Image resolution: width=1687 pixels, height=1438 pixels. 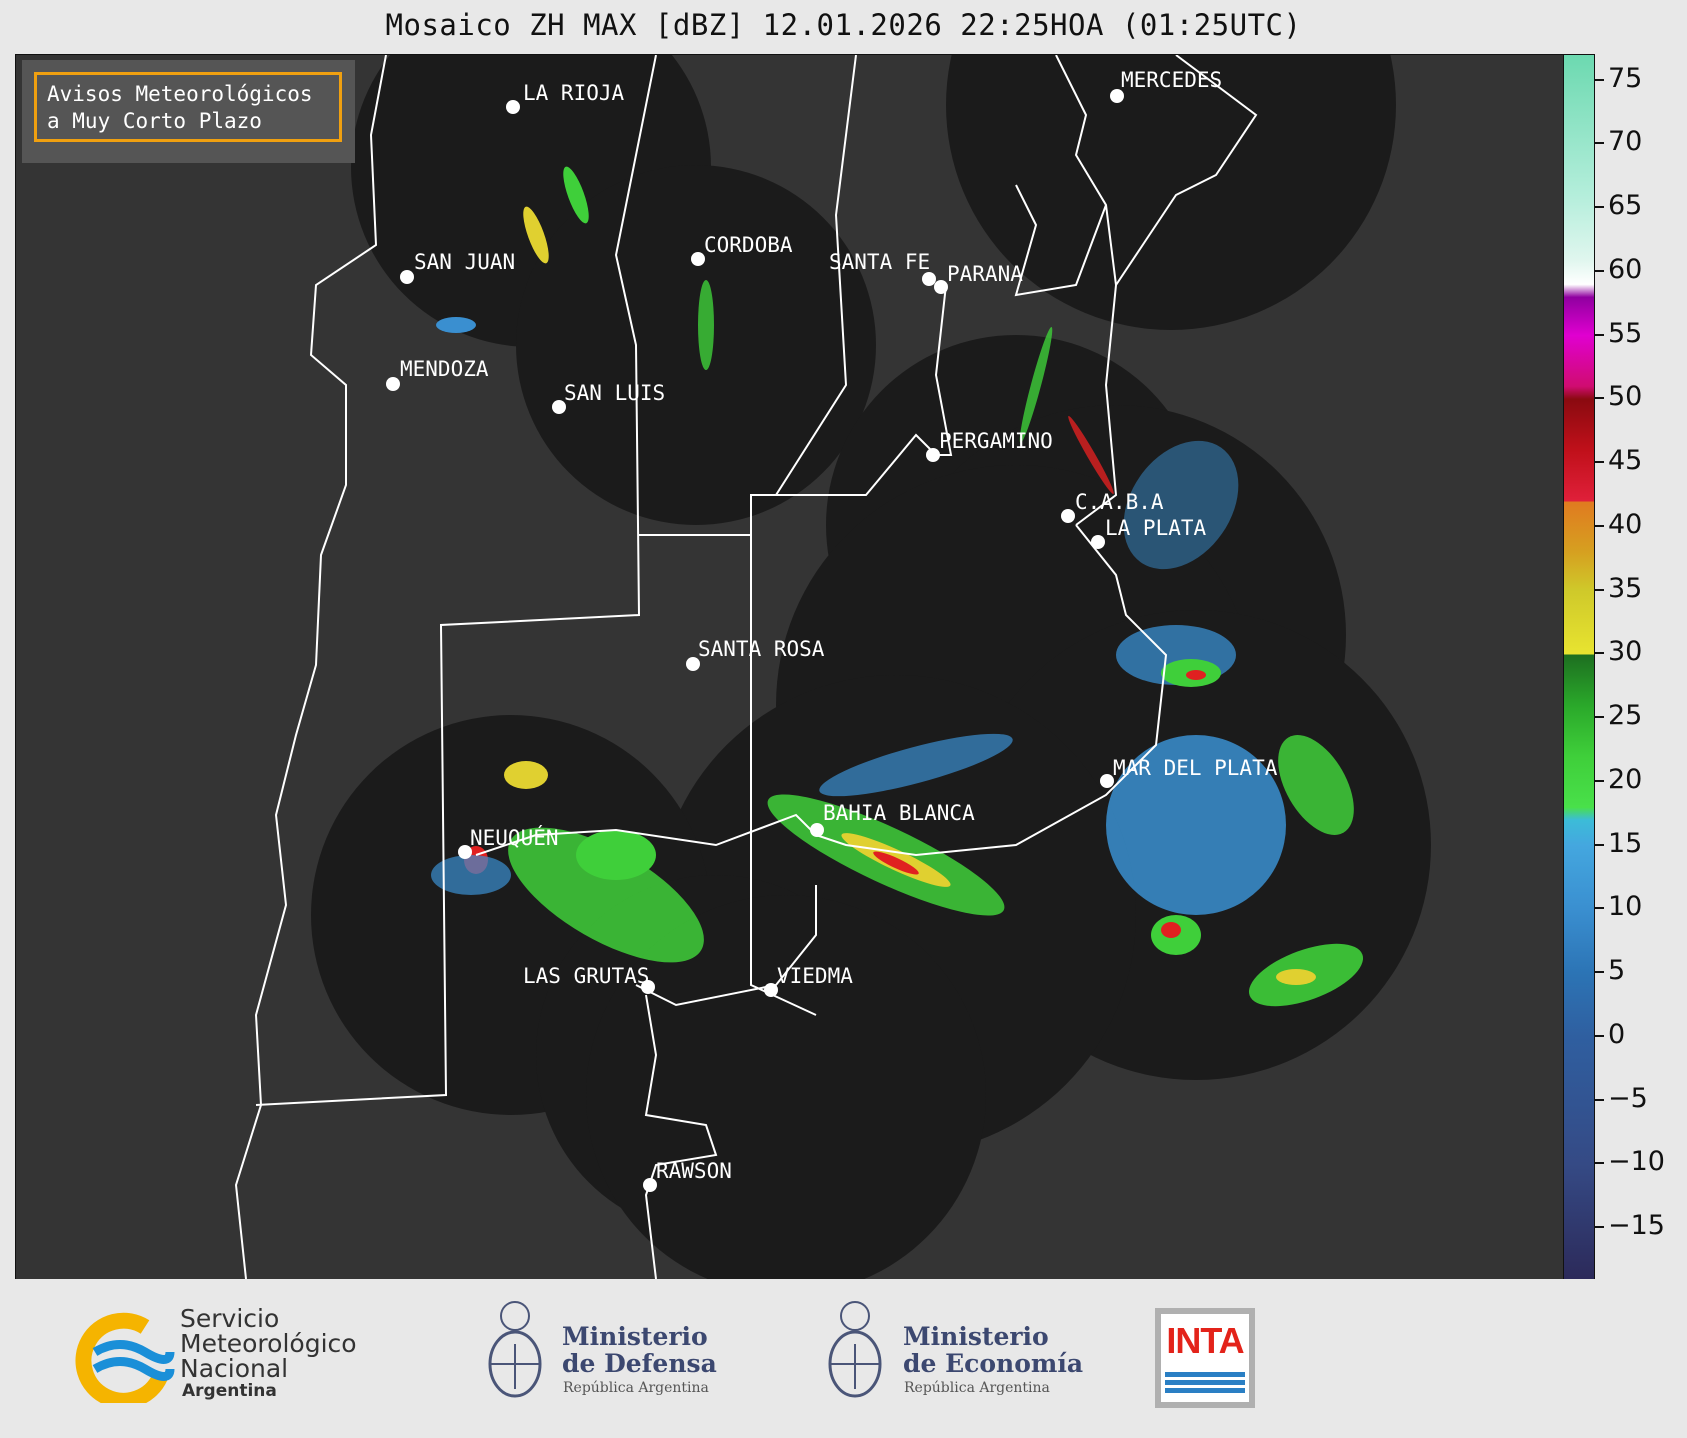 What do you see at coordinates (1625, 269) in the screenshot?
I see `colorbar-tick-label: 60` at bounding box center [1625, 269].